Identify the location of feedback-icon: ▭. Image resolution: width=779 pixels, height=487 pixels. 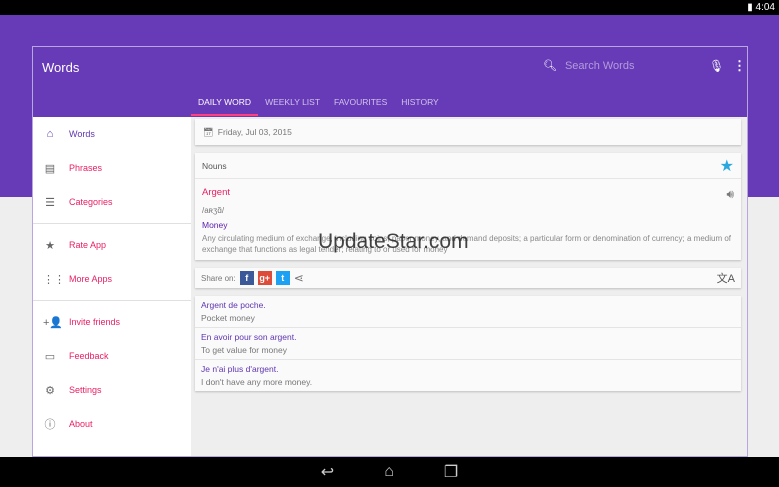
(50, 356).